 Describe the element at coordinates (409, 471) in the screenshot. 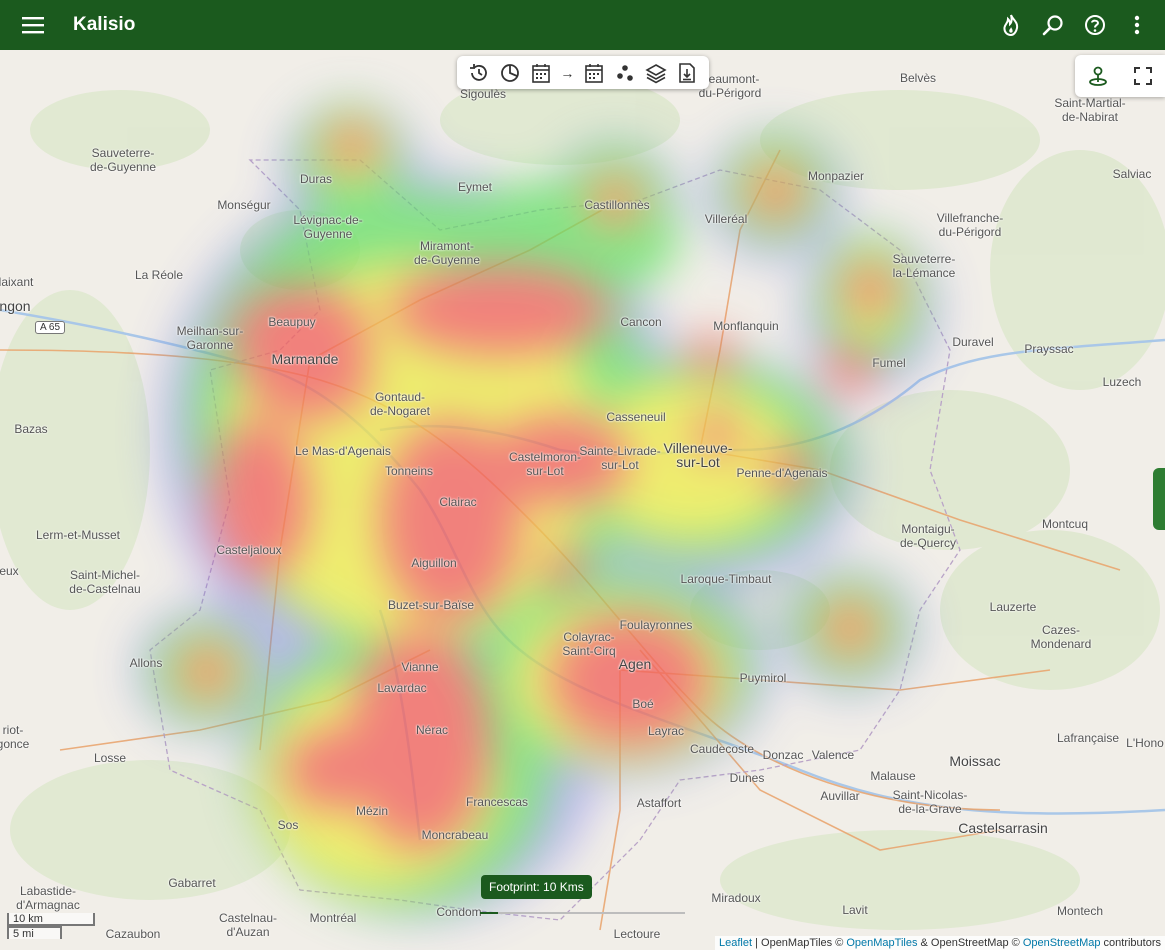

I see `place-label: Tonneins` at that location.